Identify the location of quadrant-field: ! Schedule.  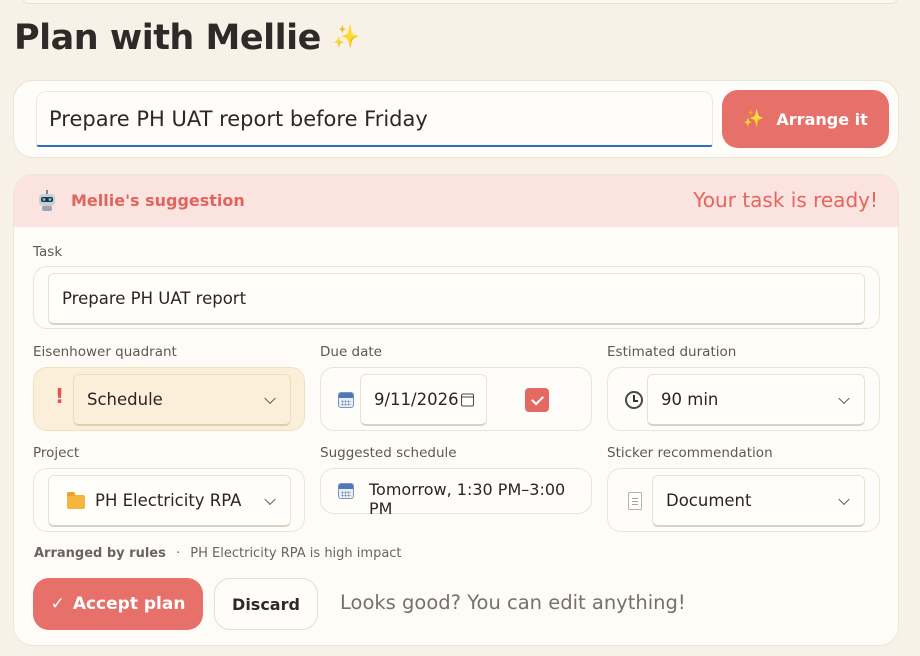
(169, 399).